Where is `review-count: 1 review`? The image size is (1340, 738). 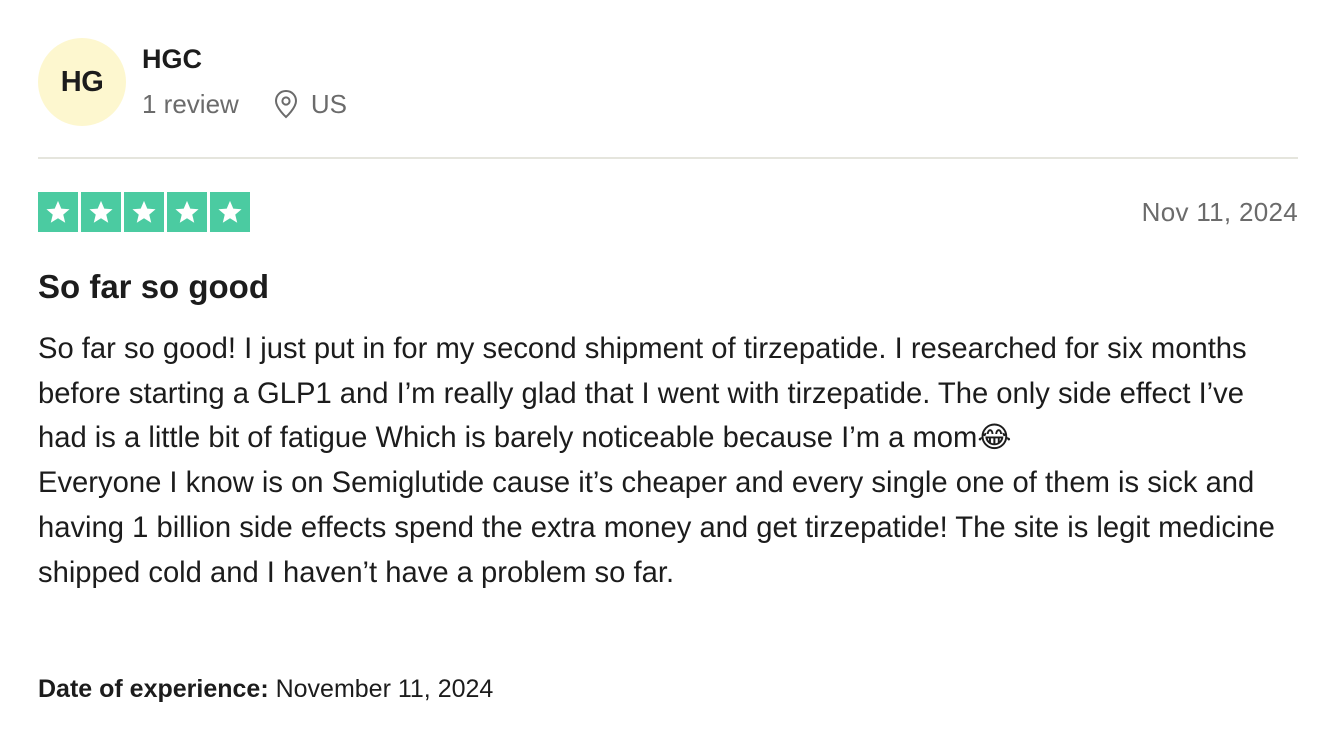 review-count: 1 review is located at coordinates (190, 104).